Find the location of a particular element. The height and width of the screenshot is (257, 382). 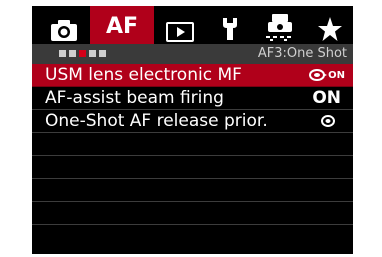

tab-custom is located at coordinates (280, 25).